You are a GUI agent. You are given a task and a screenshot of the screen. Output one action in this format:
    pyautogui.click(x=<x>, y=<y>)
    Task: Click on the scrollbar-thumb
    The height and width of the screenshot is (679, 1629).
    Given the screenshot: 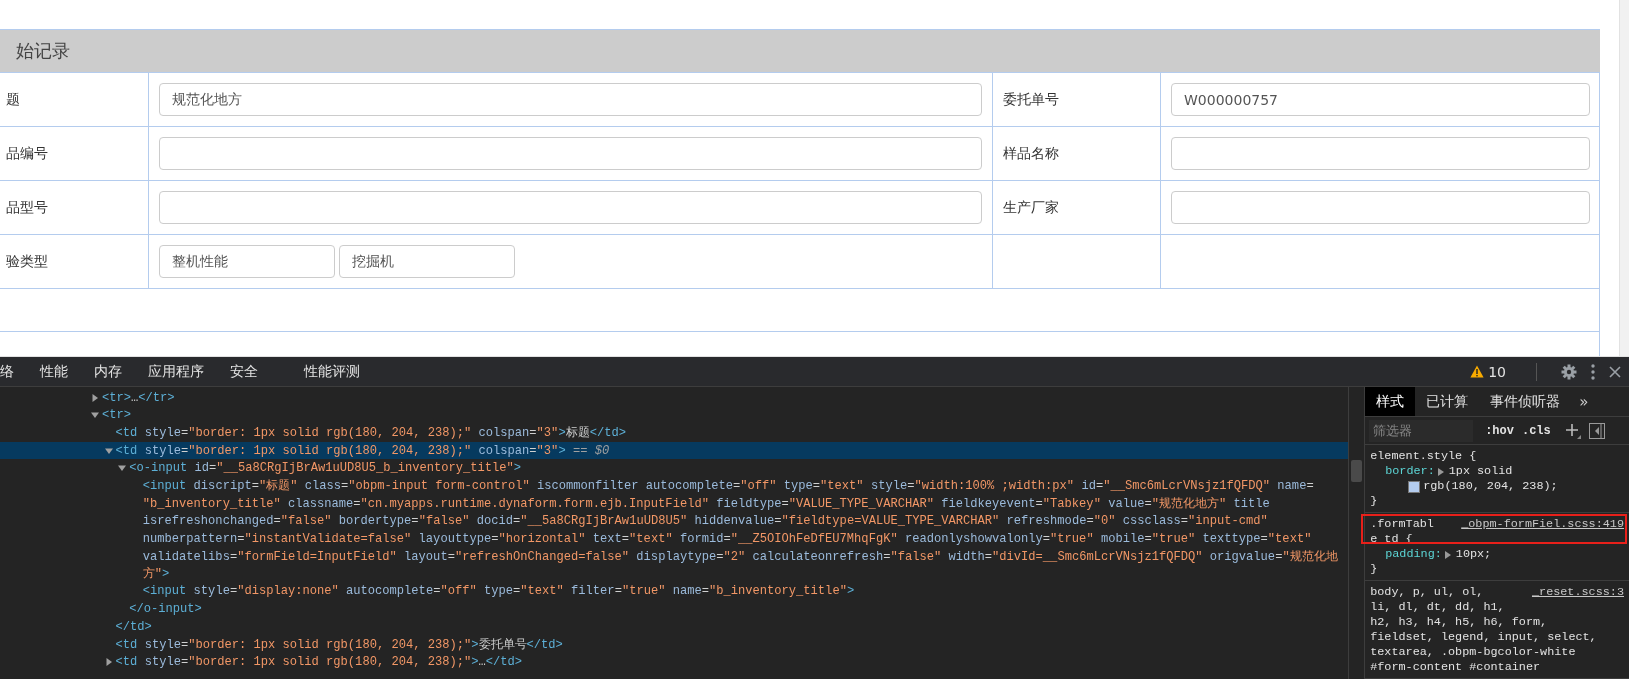 What is the action you would take?
    pyautogui.click(x=1357, y=471)
    